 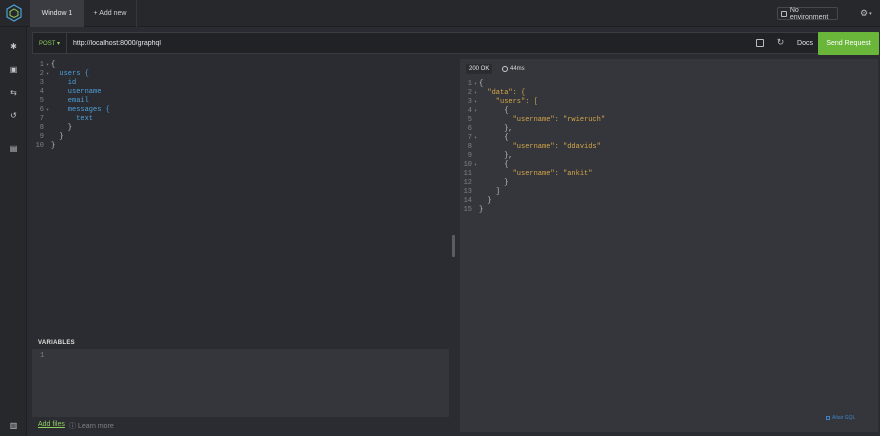 What do you see at coordinates (467, 174) in the screenshot?
I see `line-number: 11` at bounding box center [467, 174].